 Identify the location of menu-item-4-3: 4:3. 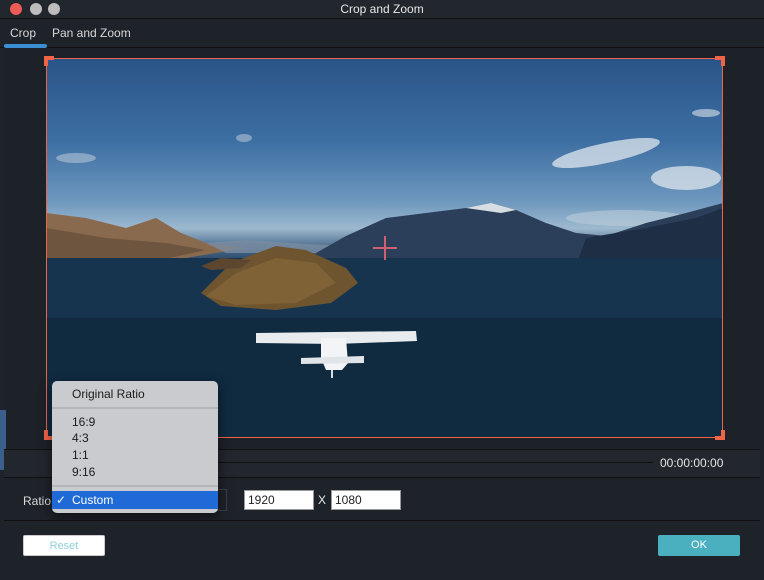
(80, 438).